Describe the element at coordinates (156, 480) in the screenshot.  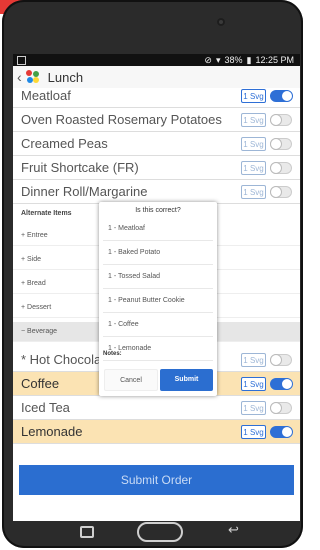
I see `submit-order-button: Submit Order` at that location.